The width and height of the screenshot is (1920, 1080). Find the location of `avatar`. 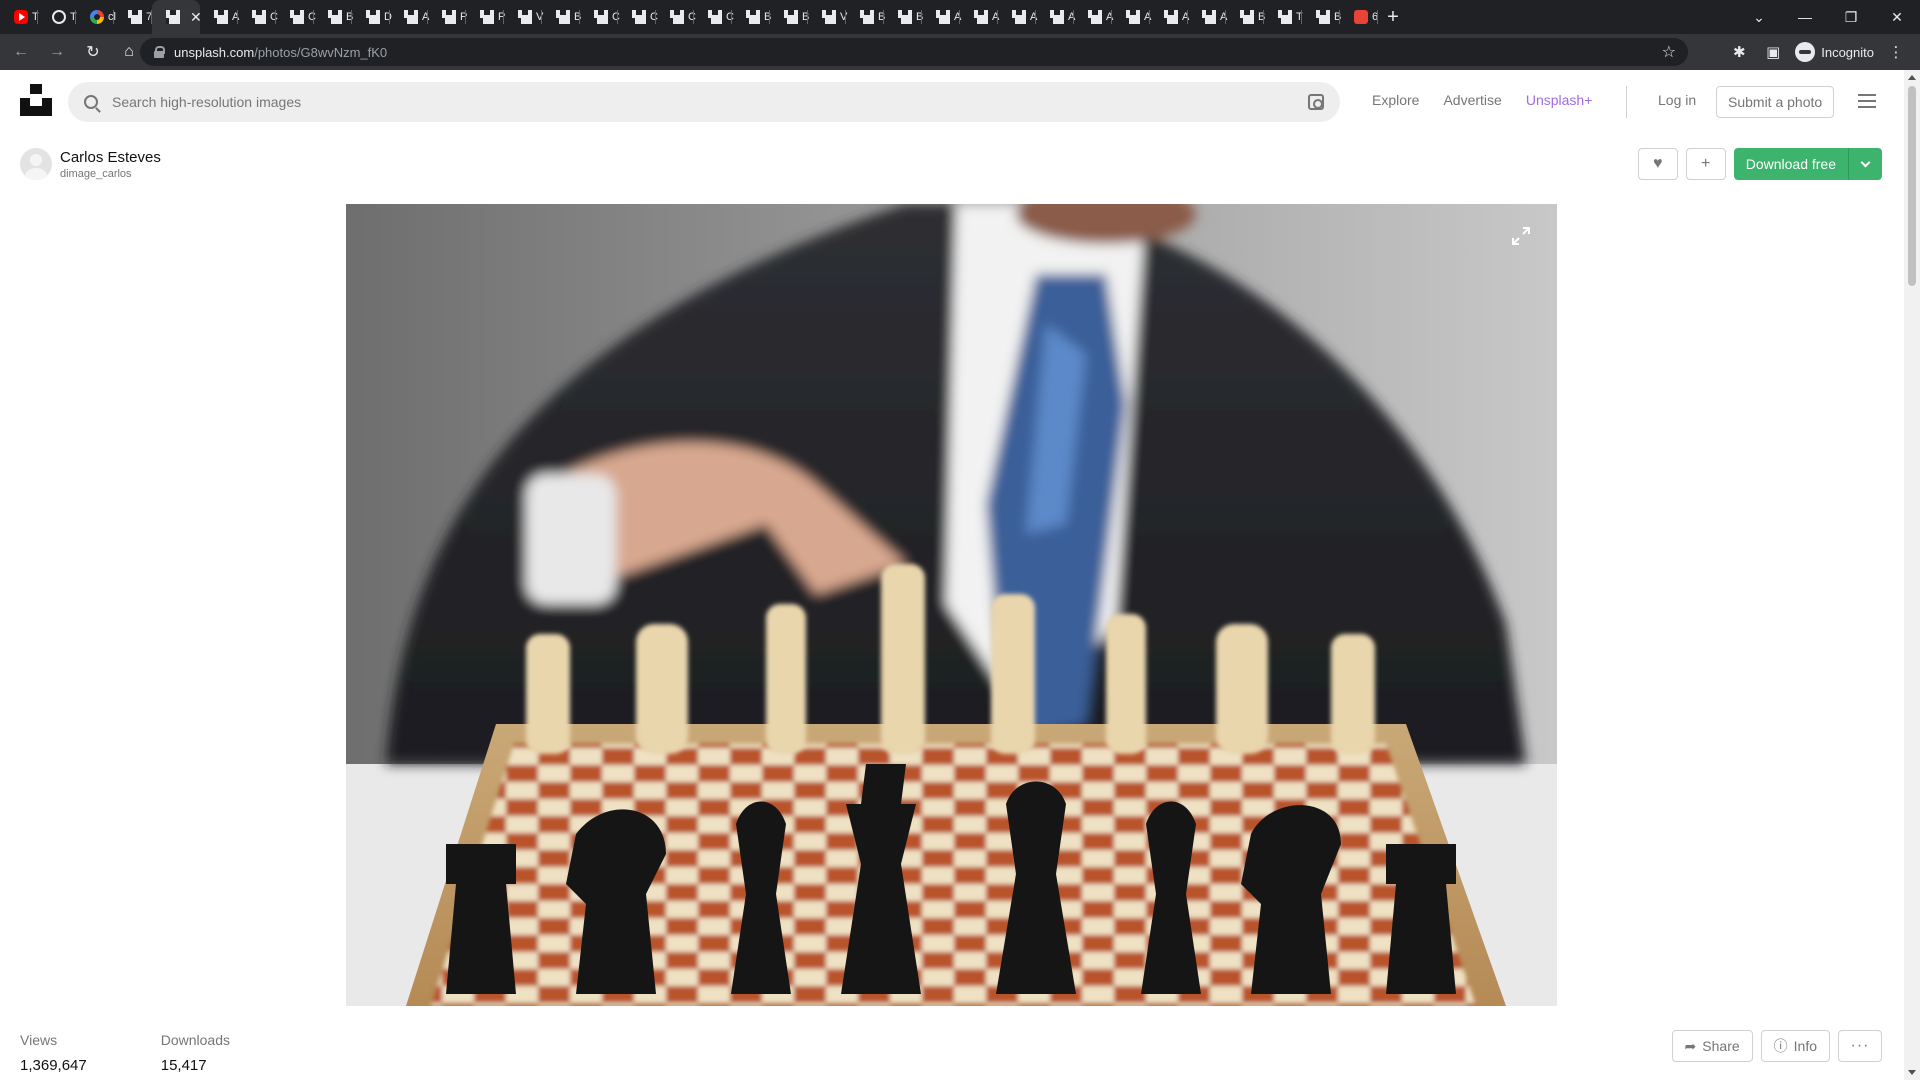

avatar is located at coordinates (36, 164).